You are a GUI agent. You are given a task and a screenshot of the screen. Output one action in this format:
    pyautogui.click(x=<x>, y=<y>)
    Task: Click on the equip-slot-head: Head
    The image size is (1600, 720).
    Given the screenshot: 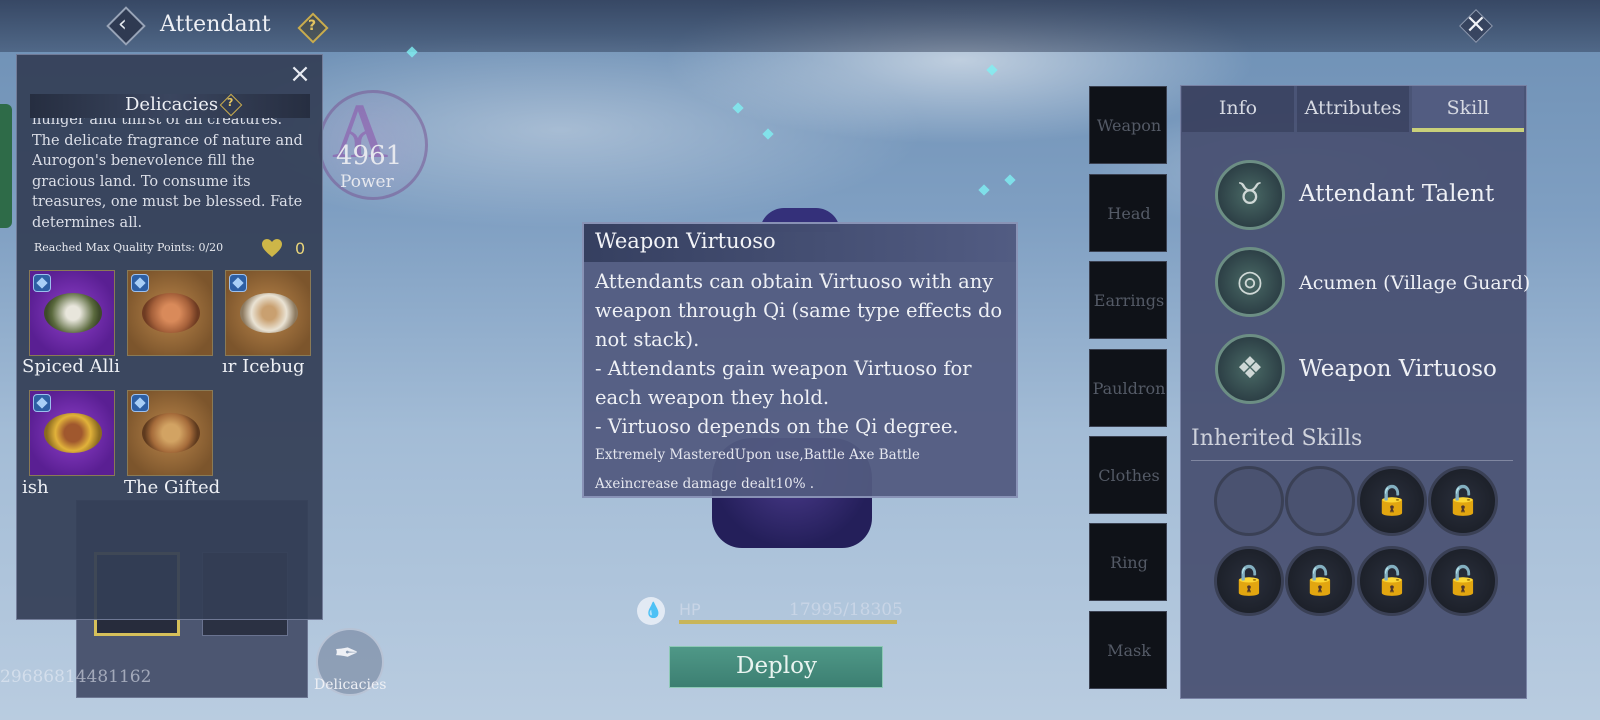 What is the action you would take?
    pyautogui.click(x=1128, y=213)
    